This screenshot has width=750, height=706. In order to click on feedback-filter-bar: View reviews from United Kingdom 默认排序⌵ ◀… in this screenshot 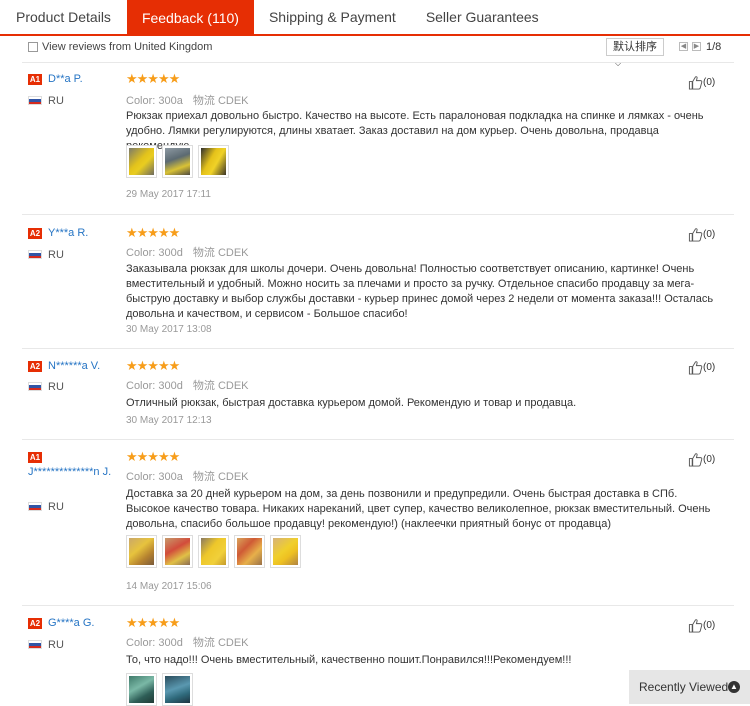, I will do `click(378, 52)`.